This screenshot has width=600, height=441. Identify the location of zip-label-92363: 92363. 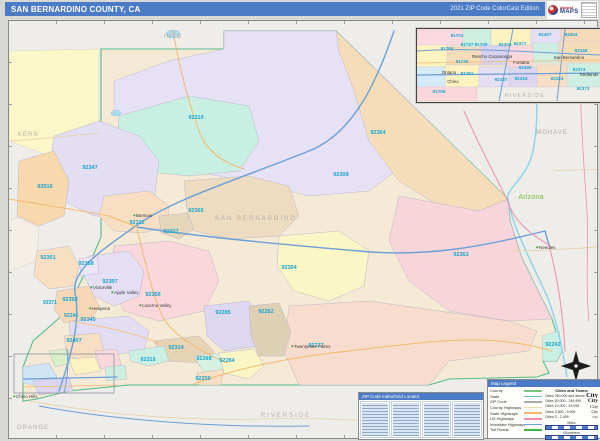
(460, 255).